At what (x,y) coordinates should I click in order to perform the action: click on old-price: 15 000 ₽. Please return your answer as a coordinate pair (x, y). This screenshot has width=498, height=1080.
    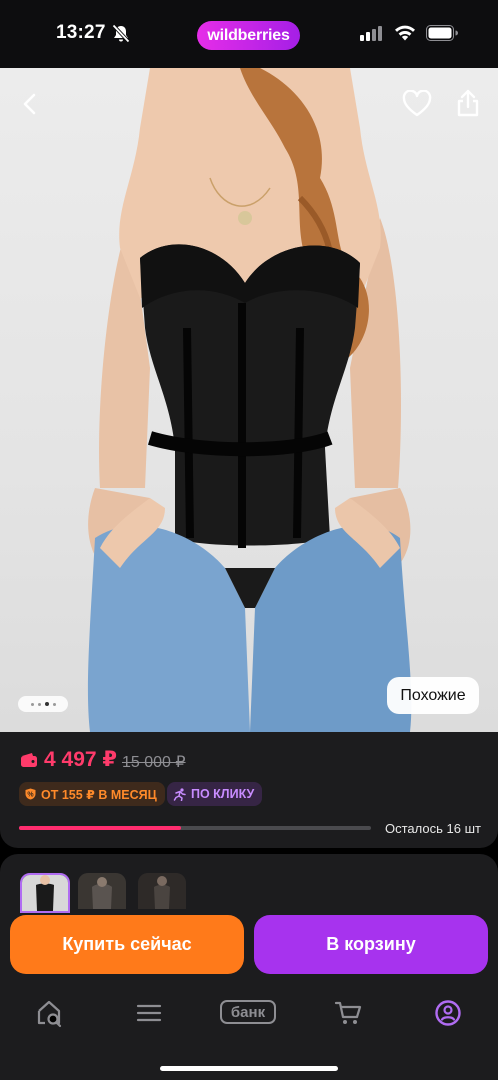
    Looking at the image, I should click on (154, 762).